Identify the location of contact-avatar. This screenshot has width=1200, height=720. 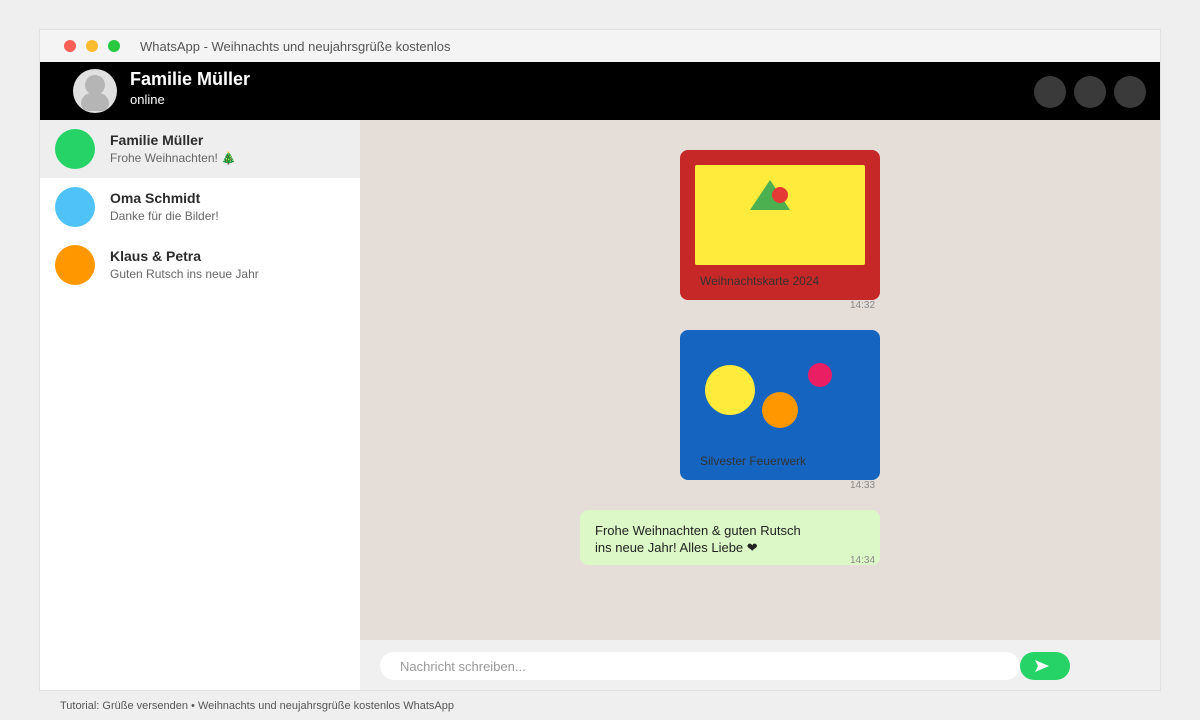
(95, 91).